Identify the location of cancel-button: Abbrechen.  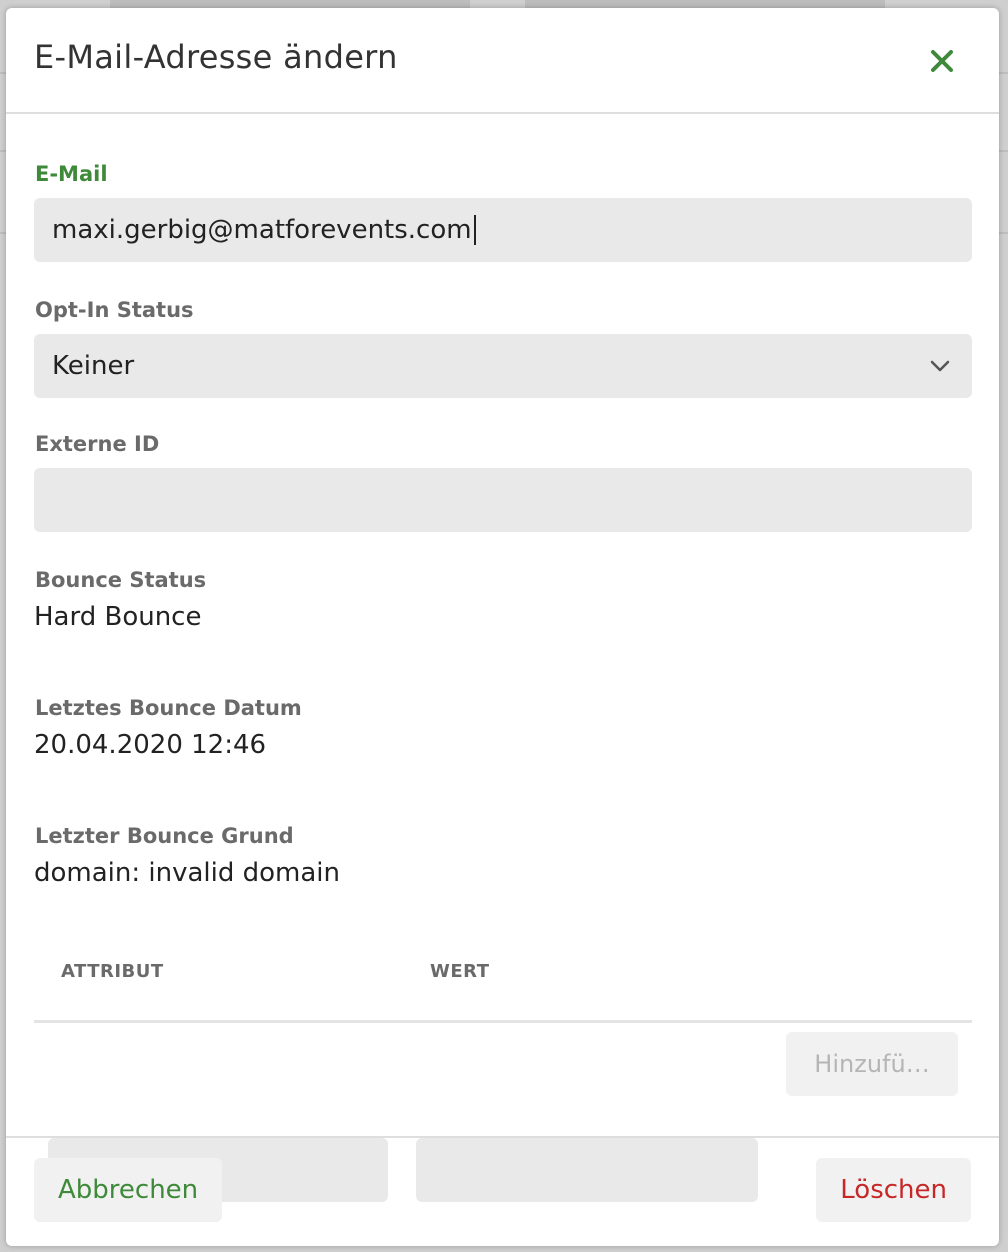
(128, 1190).